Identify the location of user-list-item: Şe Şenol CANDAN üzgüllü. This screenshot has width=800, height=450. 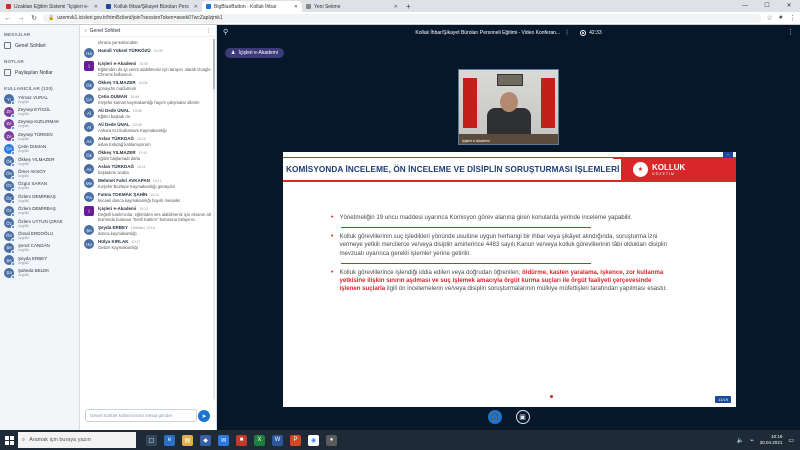
(39, 248).